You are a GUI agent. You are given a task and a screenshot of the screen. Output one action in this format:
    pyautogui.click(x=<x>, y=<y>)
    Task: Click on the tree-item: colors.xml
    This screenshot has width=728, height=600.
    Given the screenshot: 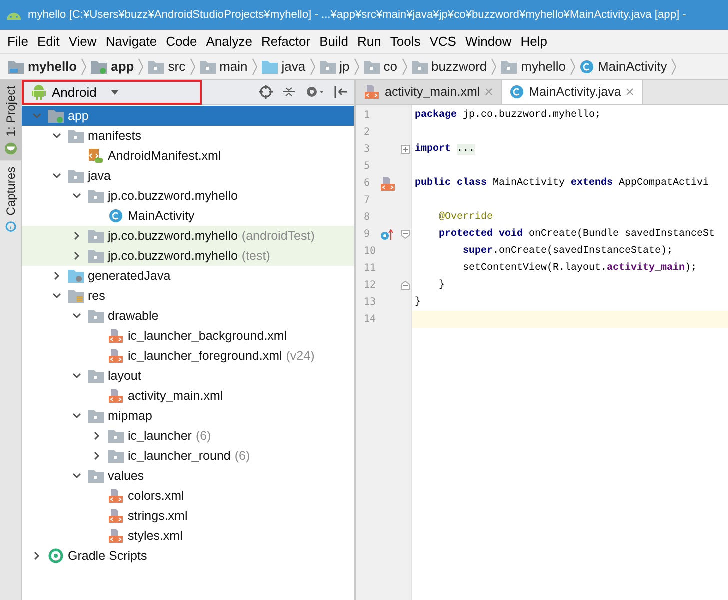 What is the action you would take?
    pyautogui.click(x=188, y=496)
    